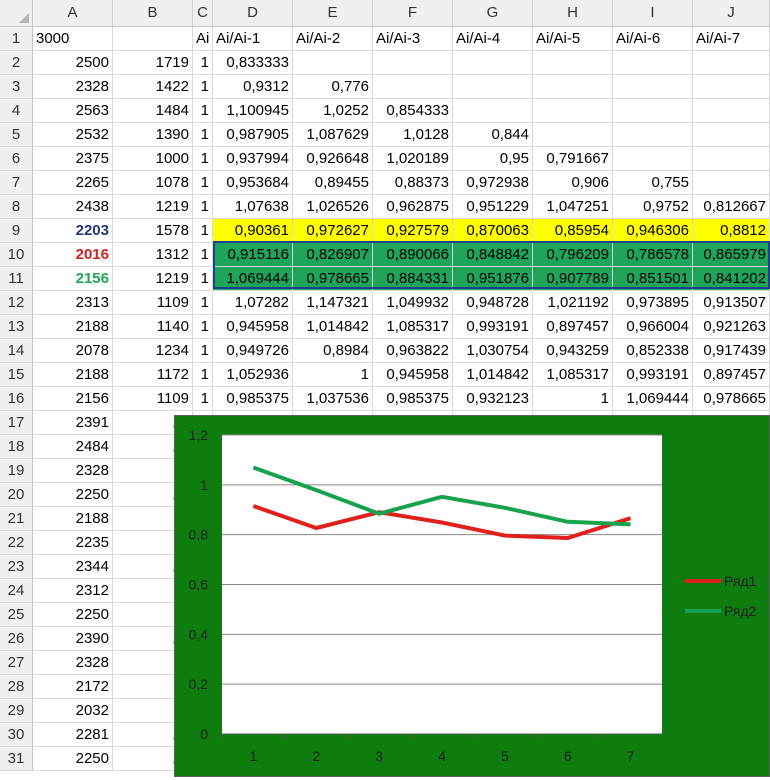 This screenshot has width=770, height=780. What do you see at coordinates (73, 254) in the screenshot?
I see `cell-a10: 2016` at bounding box center [73, 254].